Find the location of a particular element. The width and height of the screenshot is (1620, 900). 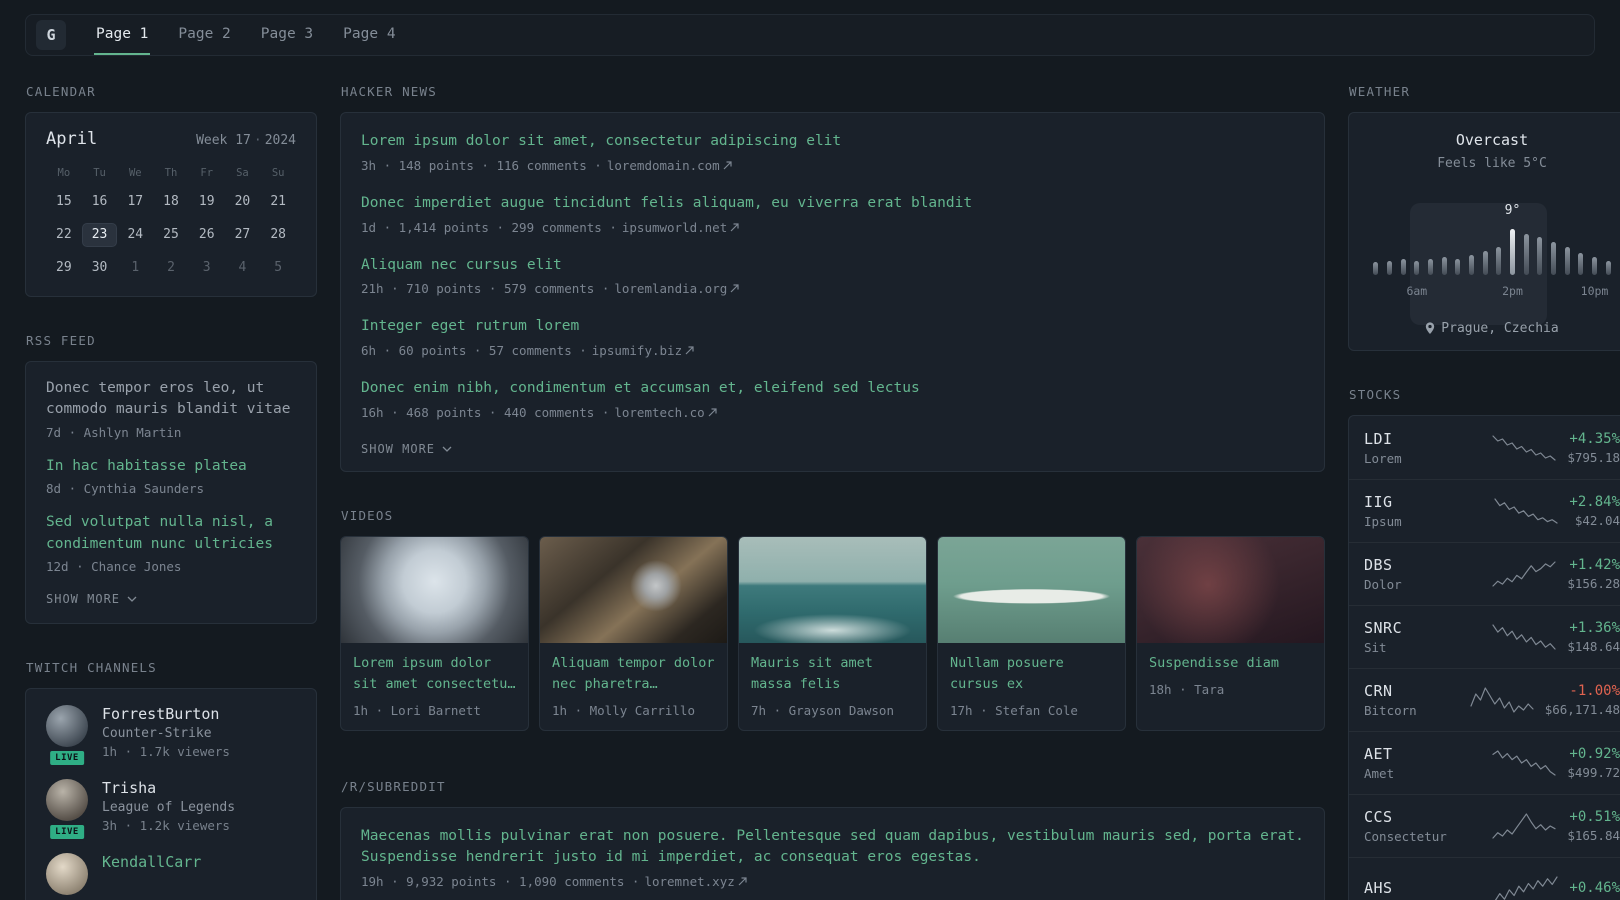

calendar-day: 20 is located at coordinates (242, 201).